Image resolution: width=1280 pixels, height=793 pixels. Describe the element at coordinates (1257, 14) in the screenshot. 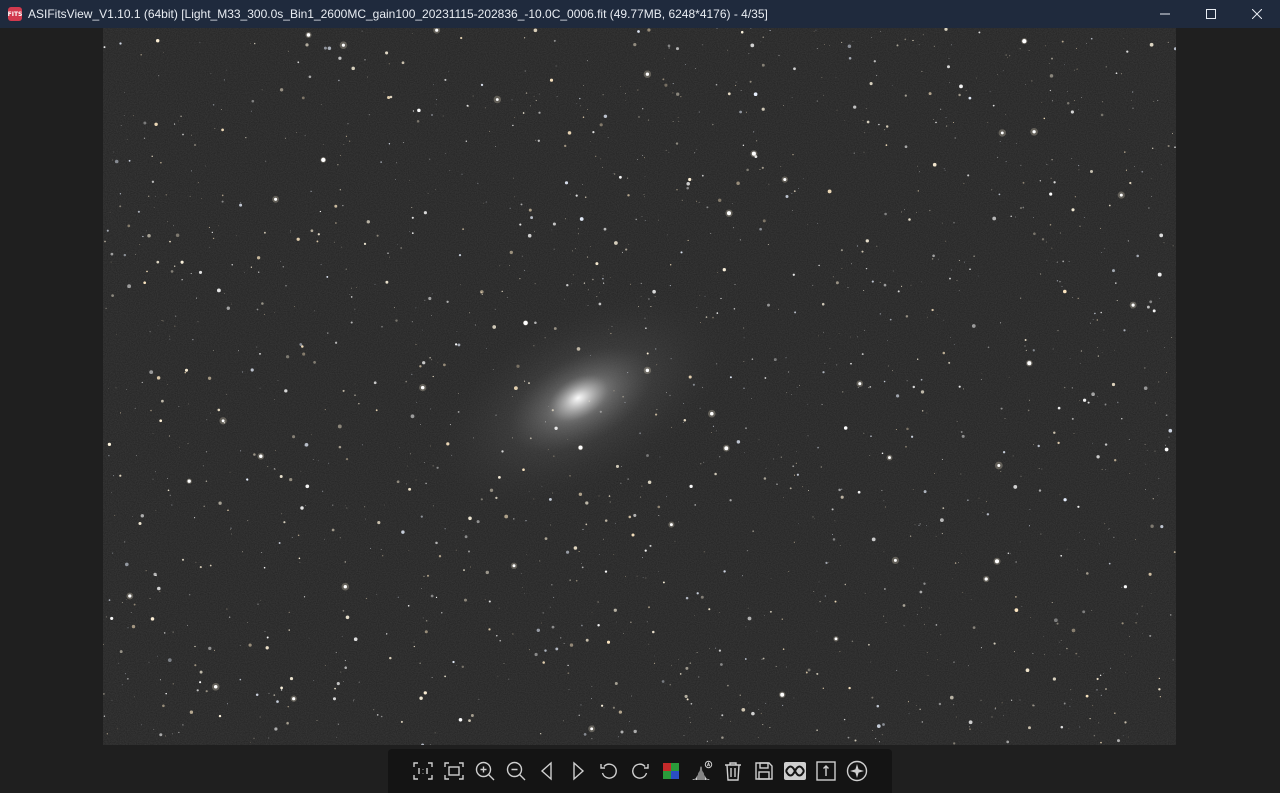

I see `close-button` at that location.